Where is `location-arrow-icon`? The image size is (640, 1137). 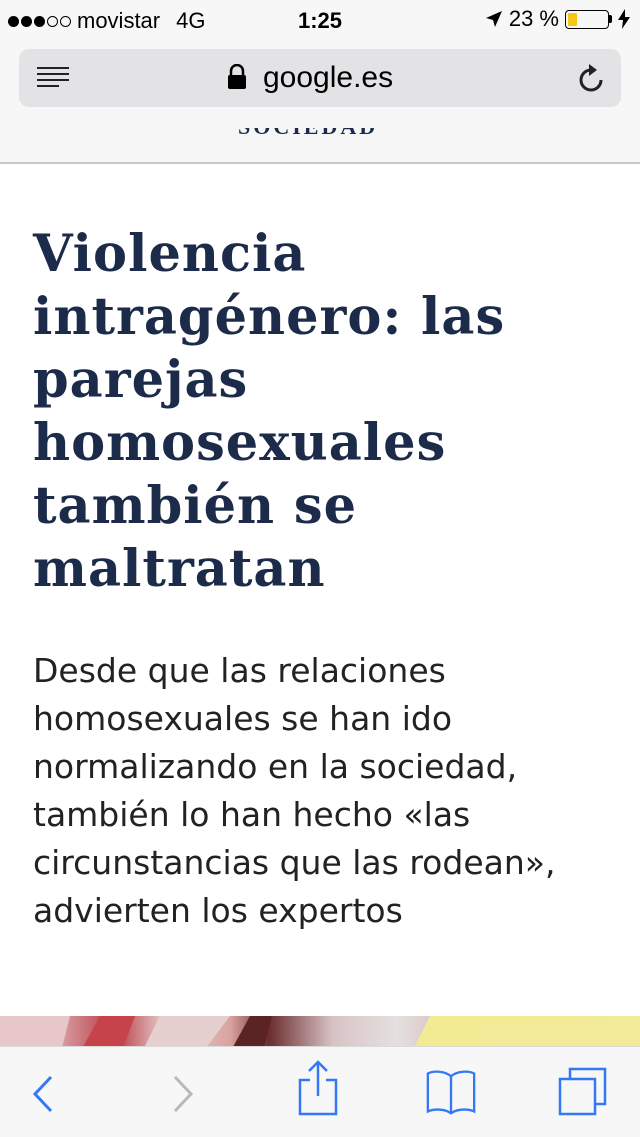
location-arrow-icon is located at coordinates (493, 19).